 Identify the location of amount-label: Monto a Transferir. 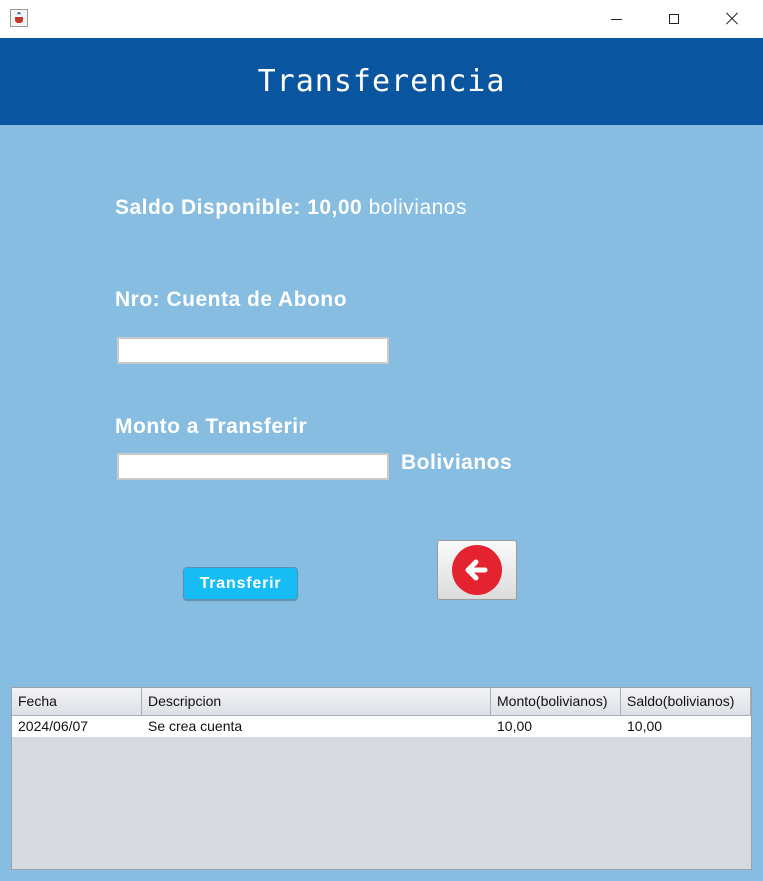
(211, 426).